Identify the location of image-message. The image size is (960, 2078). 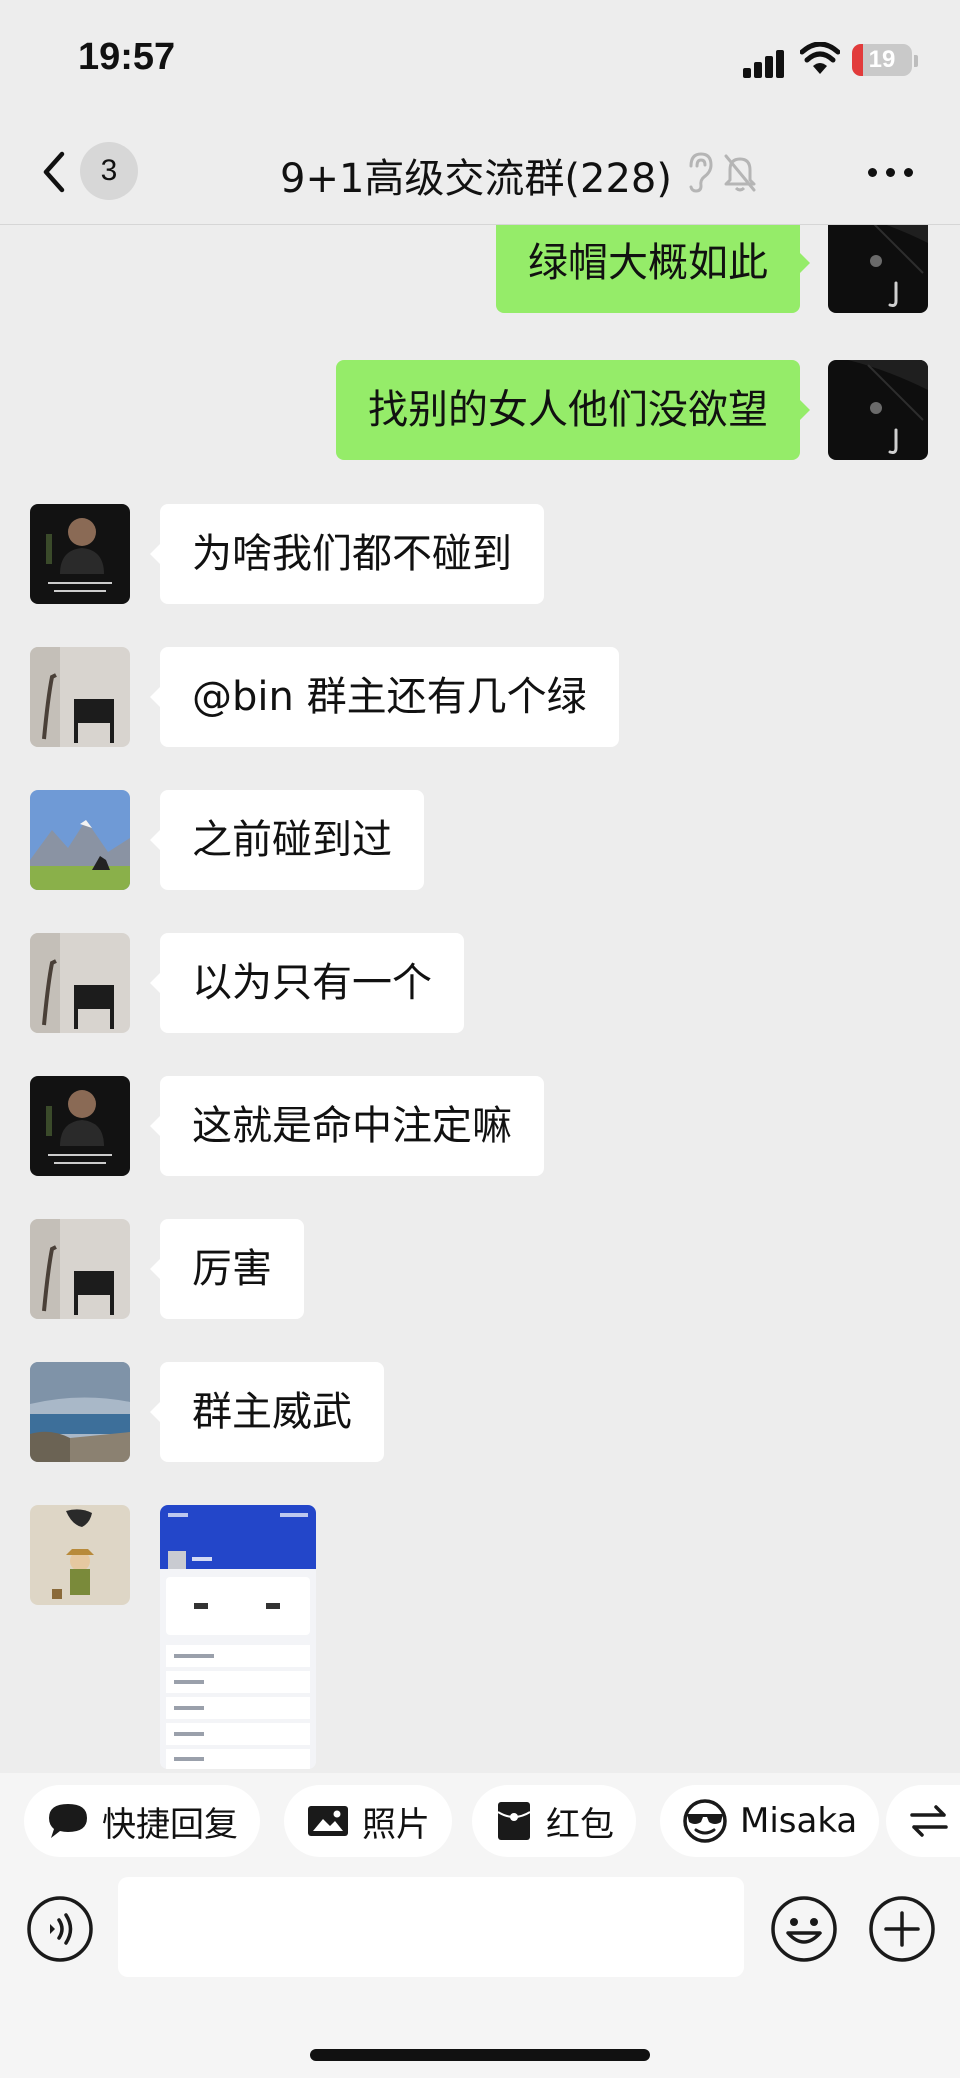
(238, 1637).